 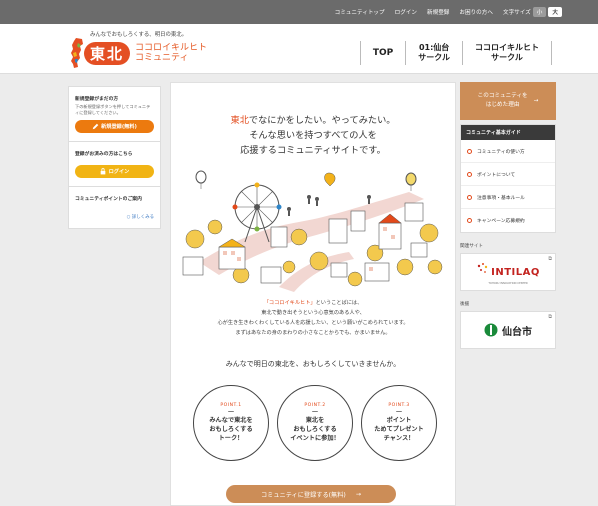 I want to click on logo-line-1: ココロイキルヒト, so click(x=171, y=48).